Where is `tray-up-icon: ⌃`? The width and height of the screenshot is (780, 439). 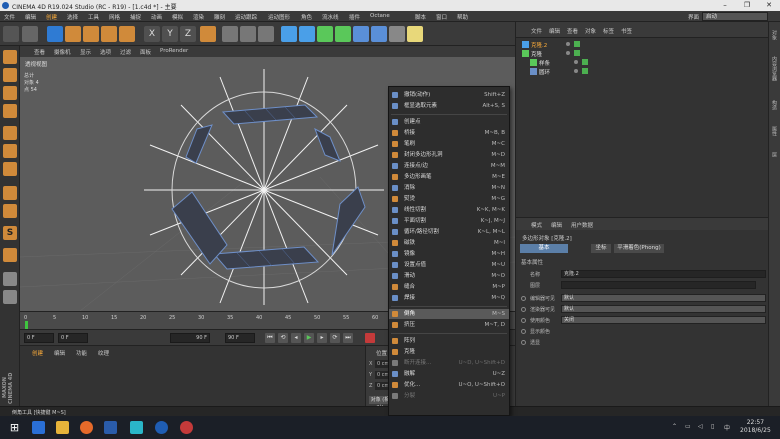 tray-up-icon: ⌃ is located at coordinates (674, 426).